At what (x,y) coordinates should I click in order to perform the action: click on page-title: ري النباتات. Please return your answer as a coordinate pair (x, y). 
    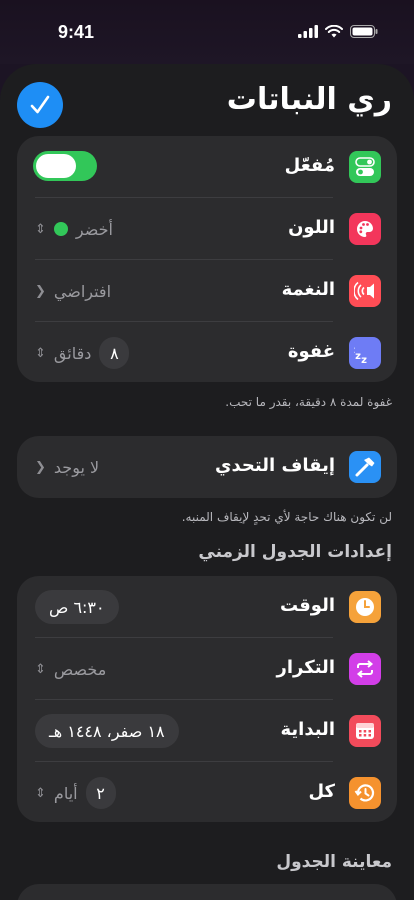
    Looking at the image, I should click on (309, 99).